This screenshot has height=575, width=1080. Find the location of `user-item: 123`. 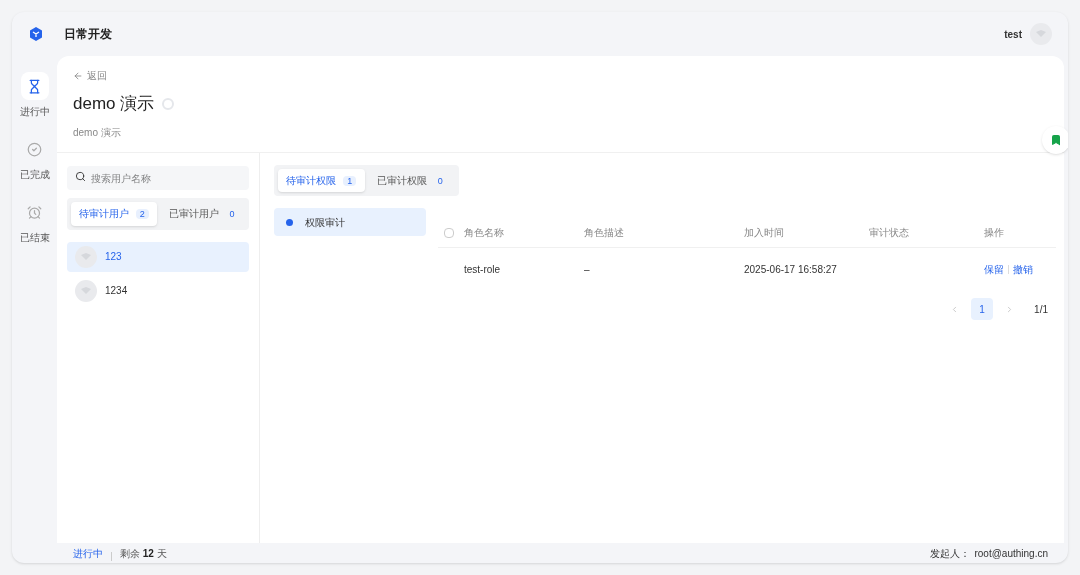

user-item: 123 is located at coordinates (158, 256).